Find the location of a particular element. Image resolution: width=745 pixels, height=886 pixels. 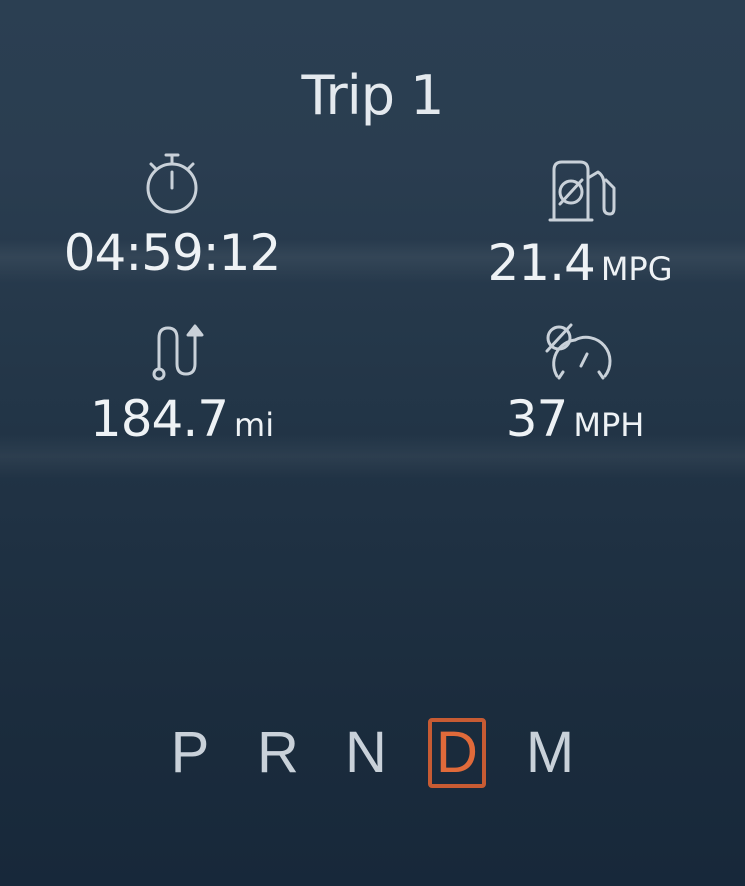

gear-d-selected: D is located at coordinates (457, 753).